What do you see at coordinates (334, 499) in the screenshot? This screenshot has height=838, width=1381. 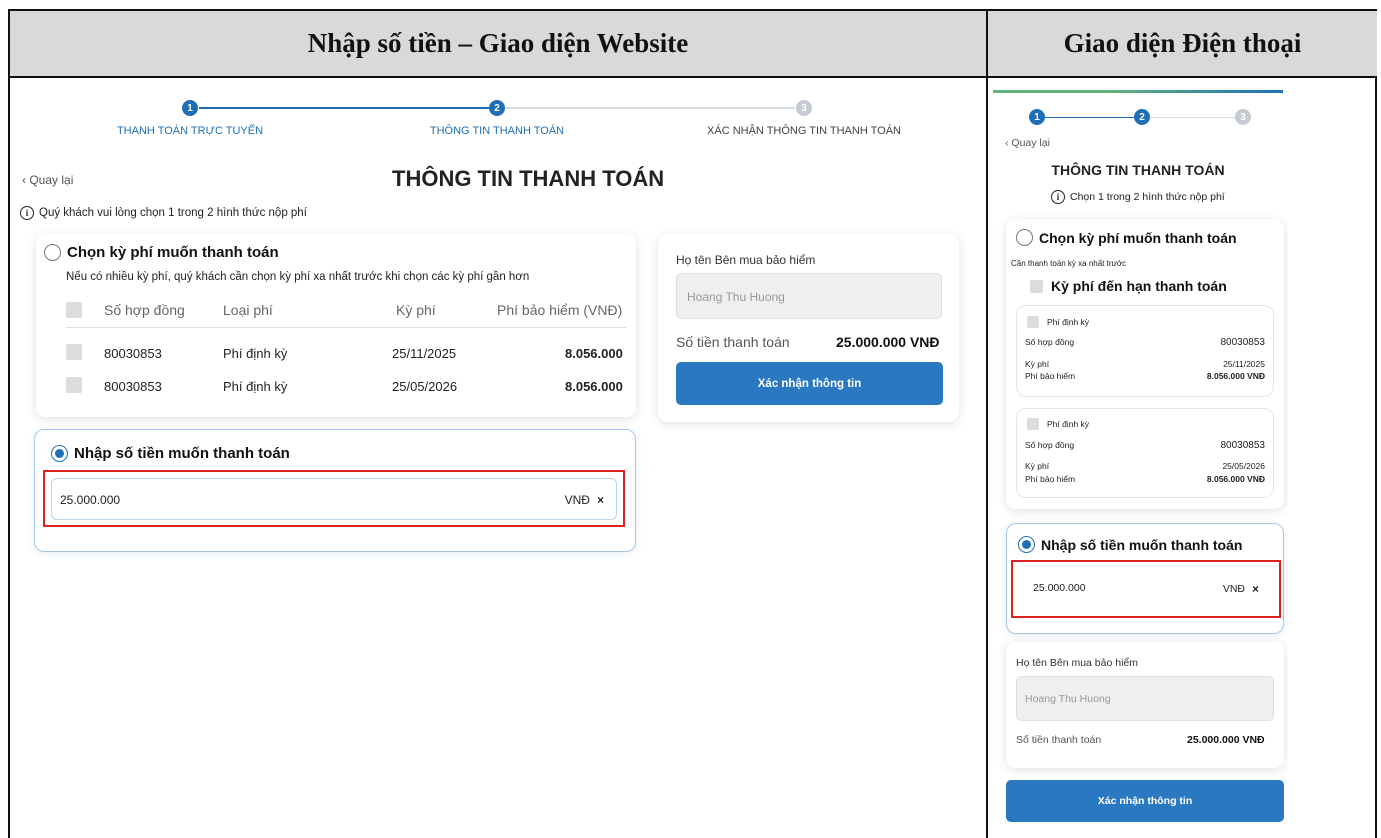 I see `amount-input: 25.000.000 VNĐ ×` at bounding box center [334, 499].